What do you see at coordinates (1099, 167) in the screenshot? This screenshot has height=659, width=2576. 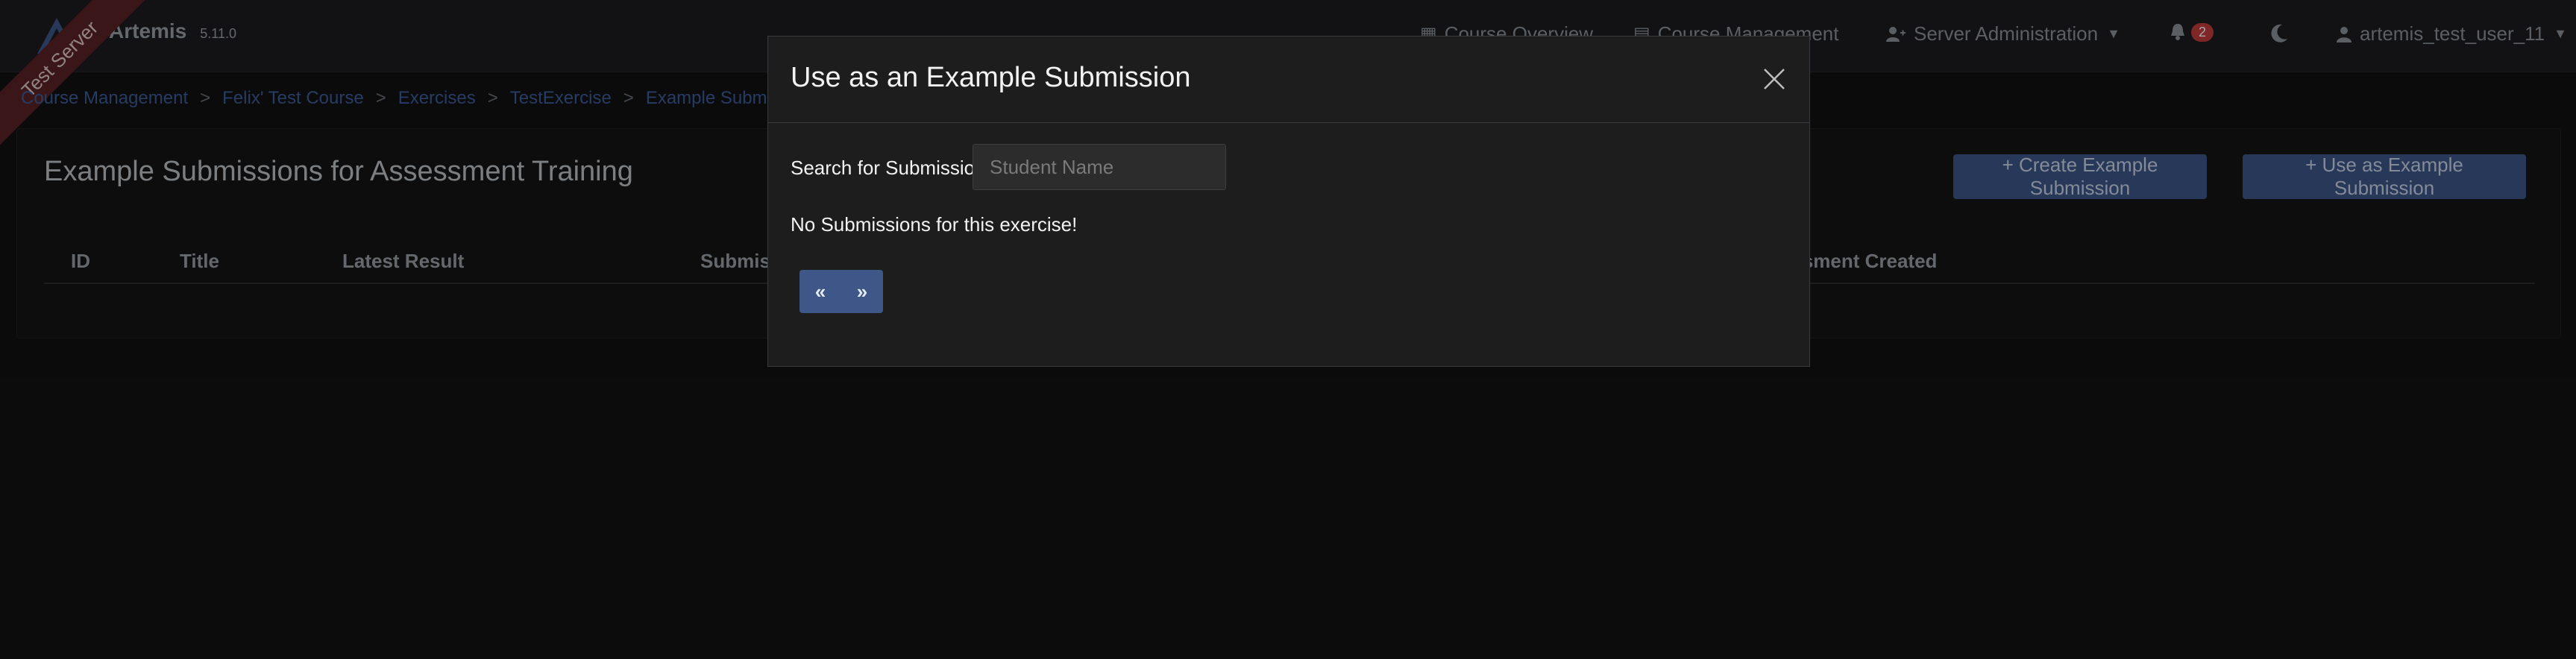 I see `student-name-search-input` at bounding box center [1099, 167].